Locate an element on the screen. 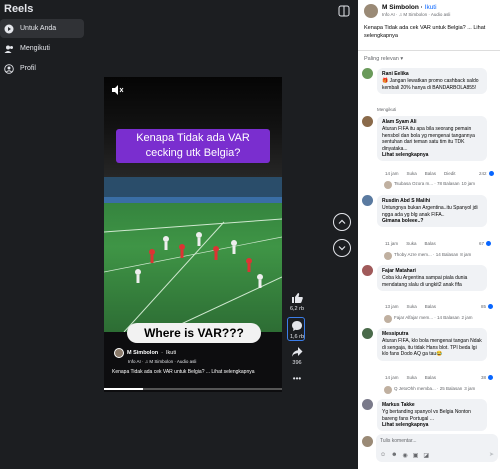 This screenshot has height=469, width=500. comment-time: 11 jam is located at coordinates (392, 243).